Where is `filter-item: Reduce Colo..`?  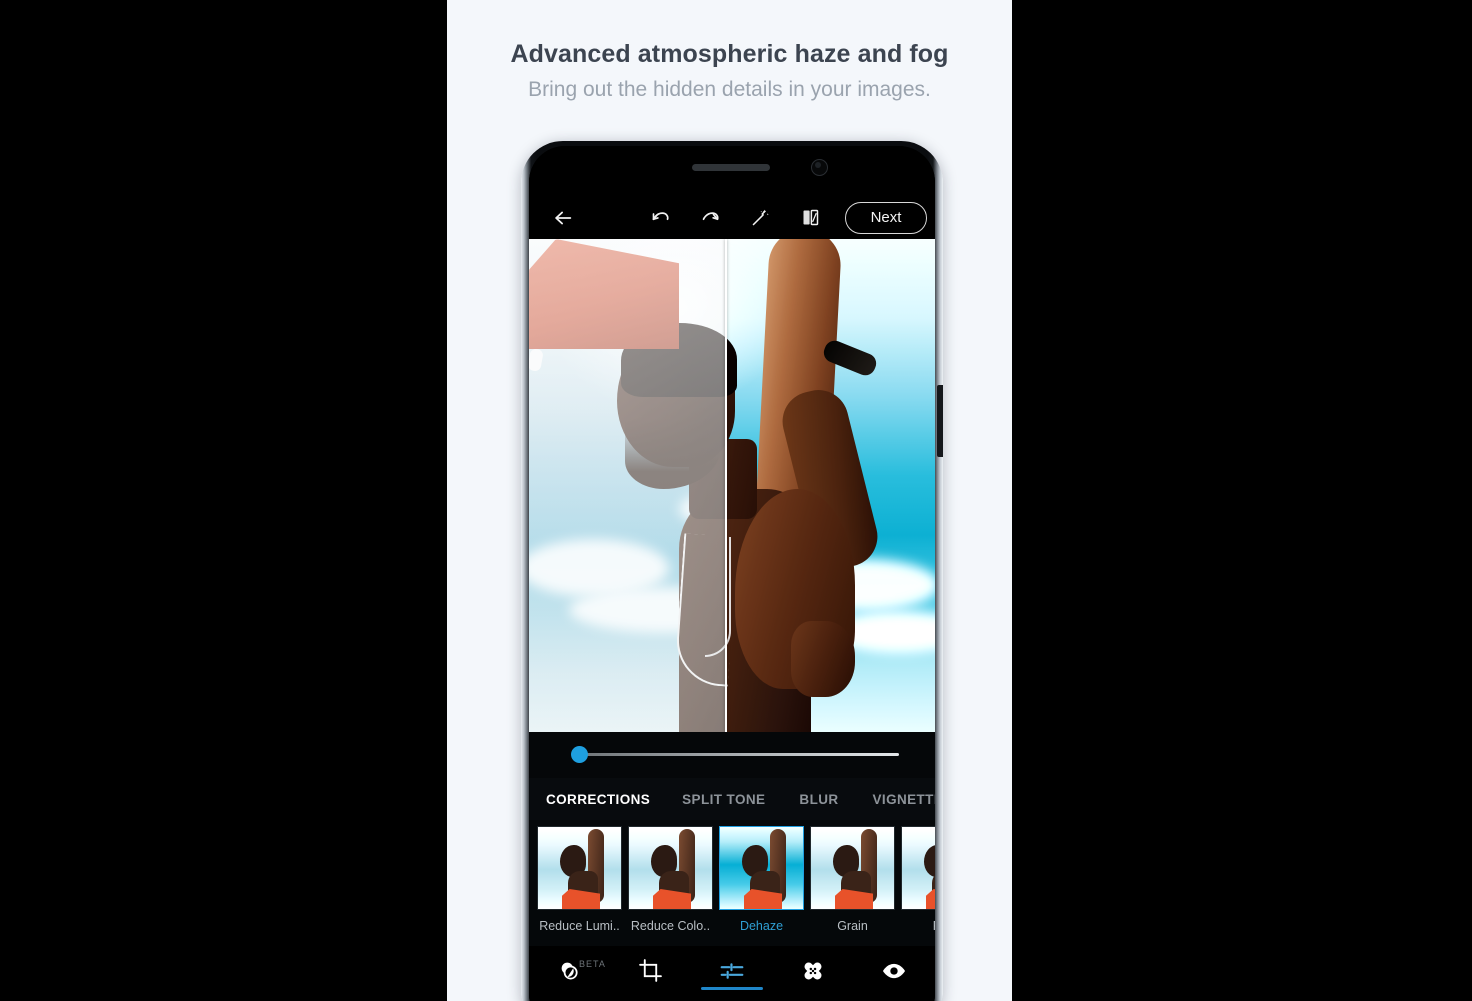
filter-item: Reduce Colo.. is located at coordinates (670, 879).